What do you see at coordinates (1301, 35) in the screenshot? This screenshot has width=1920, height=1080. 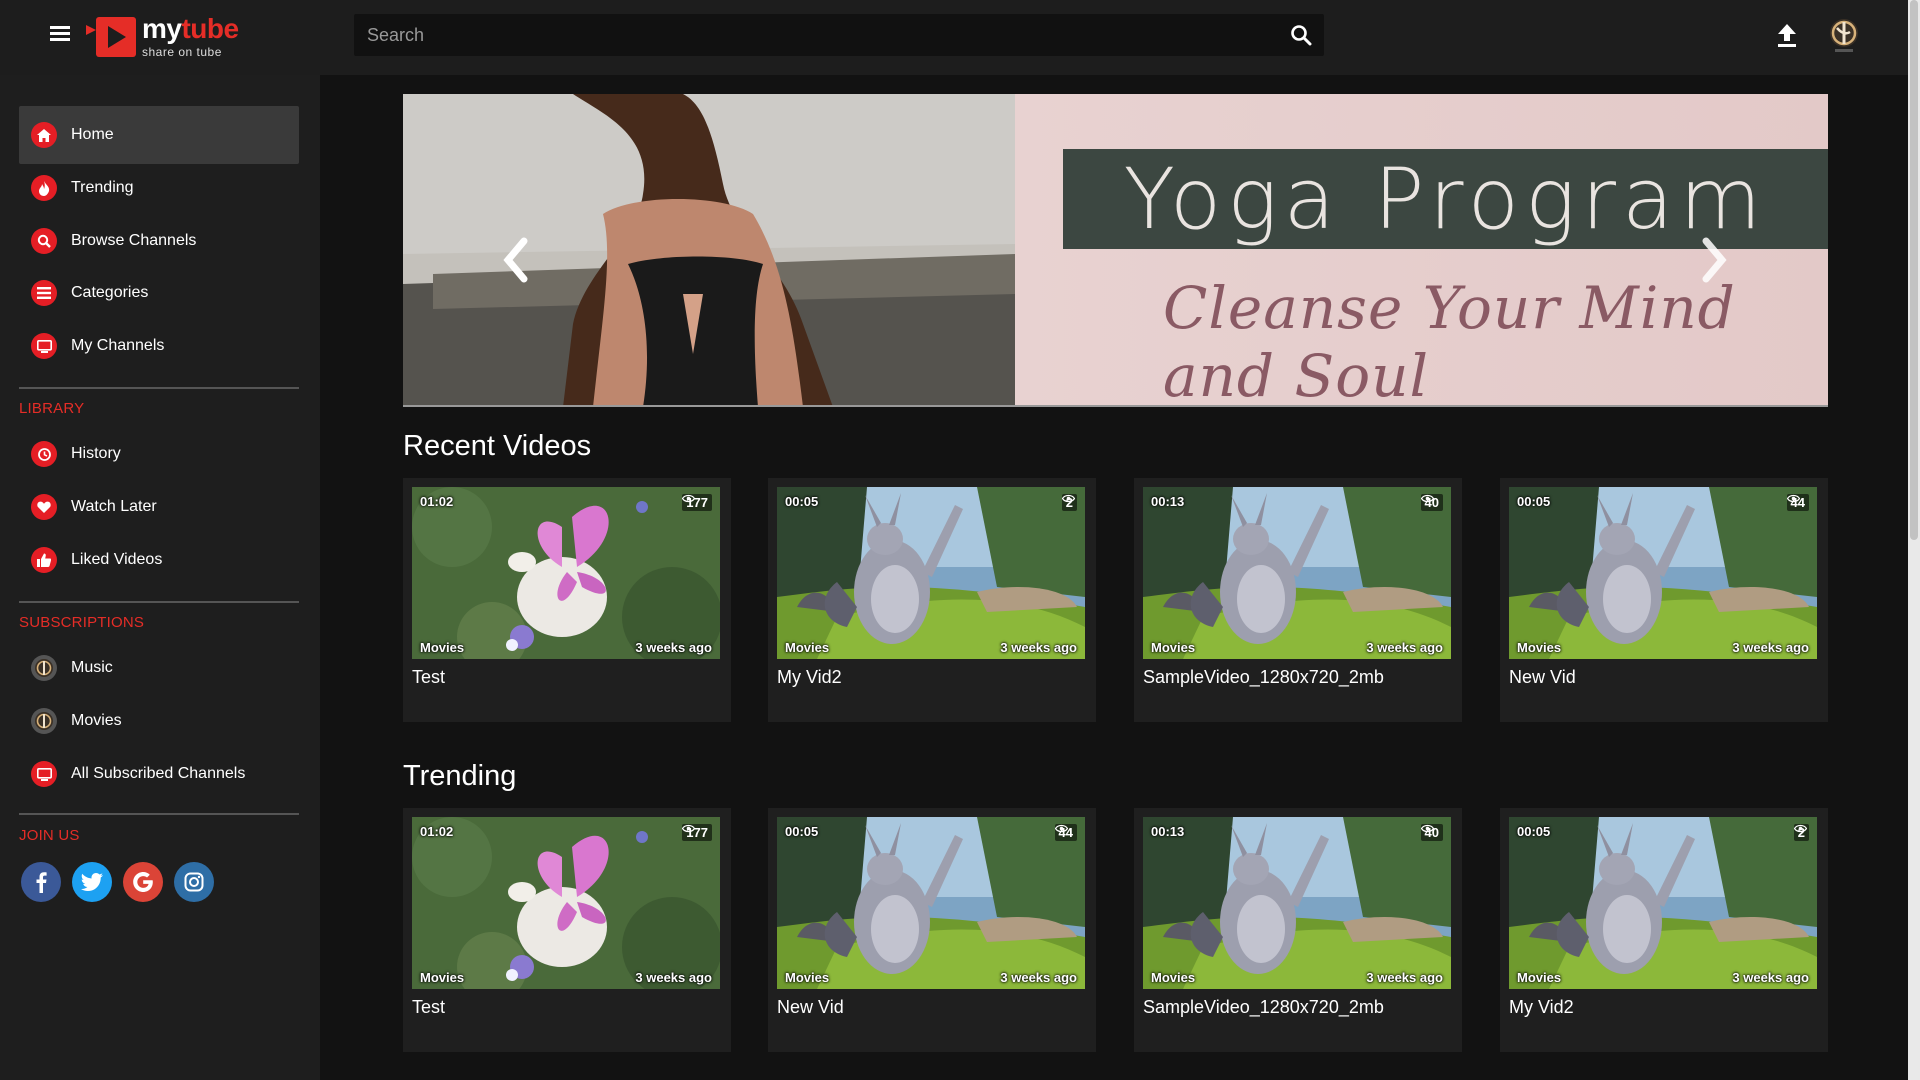 I see `search-icon` at bounding box center [1301, 35].